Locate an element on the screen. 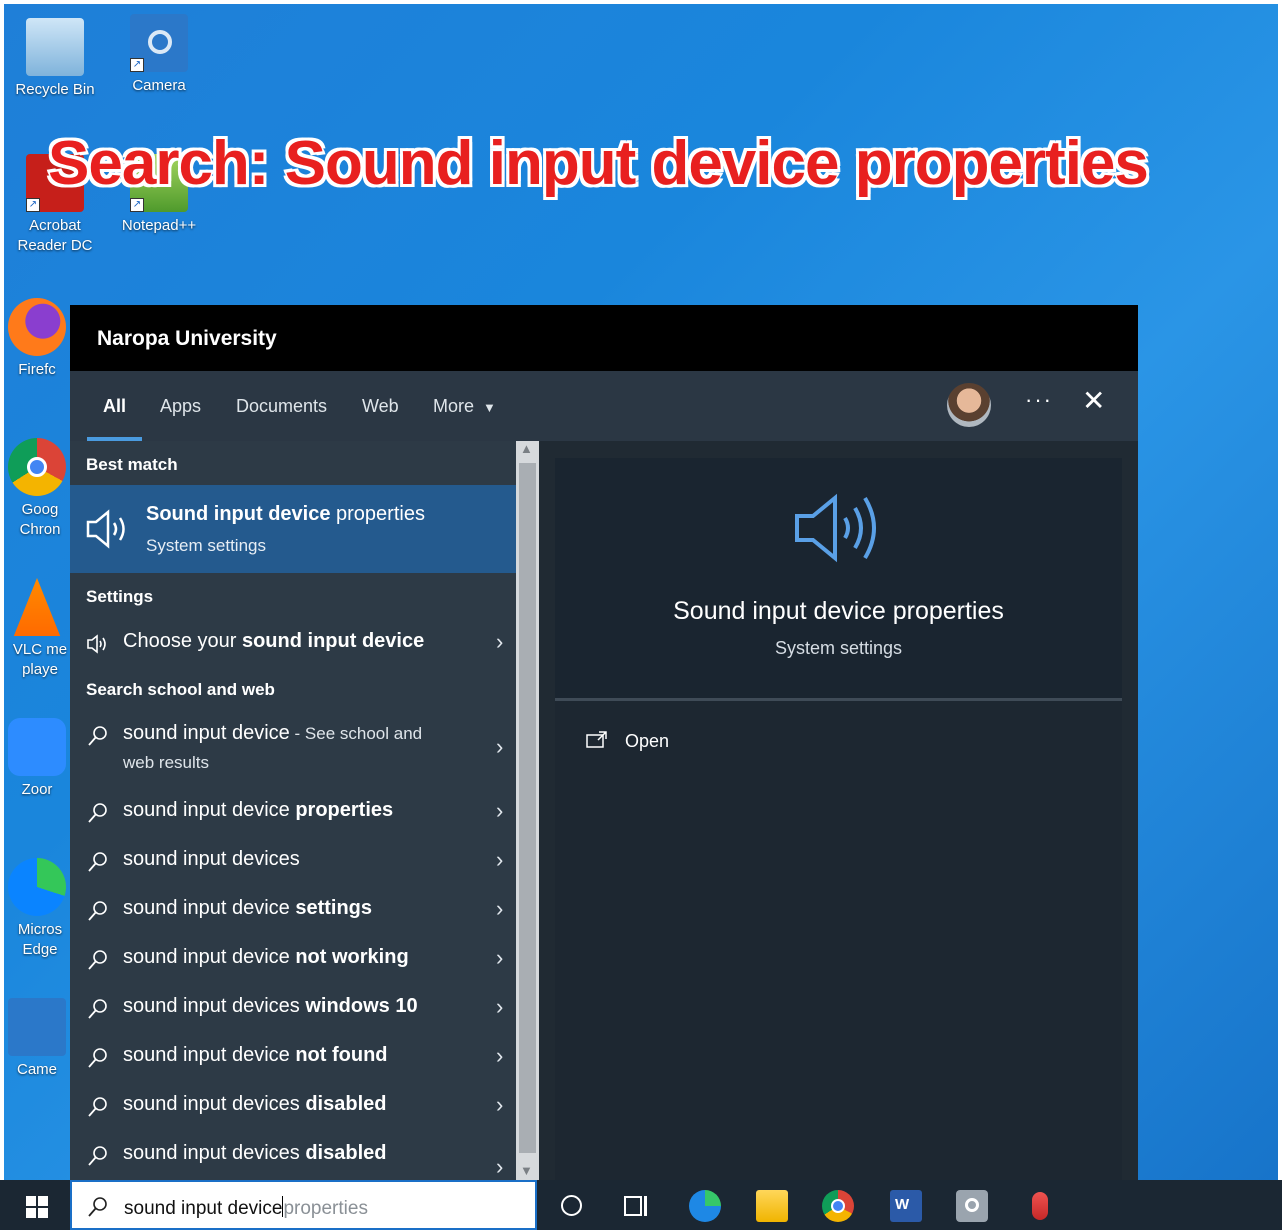 The image size is (1282, 1230). scroll-up-arrow-icon: ▲ is located at coordinates (526, 448).